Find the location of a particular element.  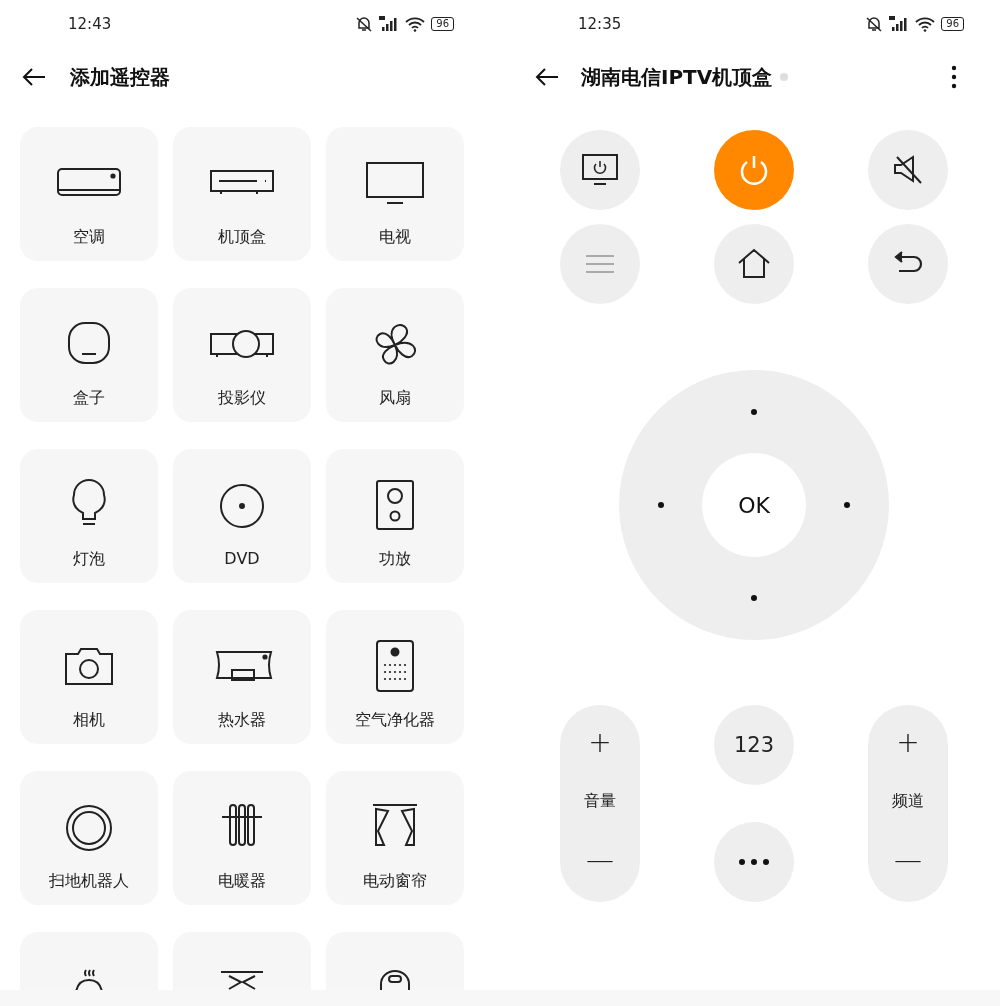

device-tile: 空调 is located at coordinates (89, 194).